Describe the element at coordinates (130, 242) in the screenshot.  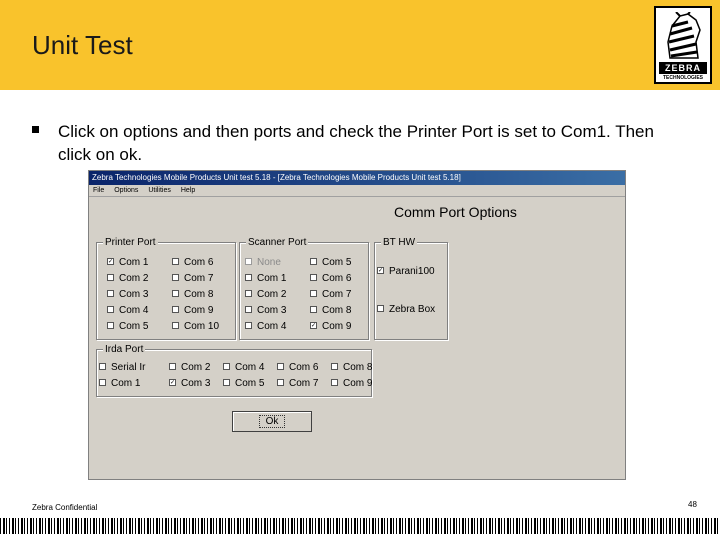
I see `printer-port-label: Printer Port` at that location.